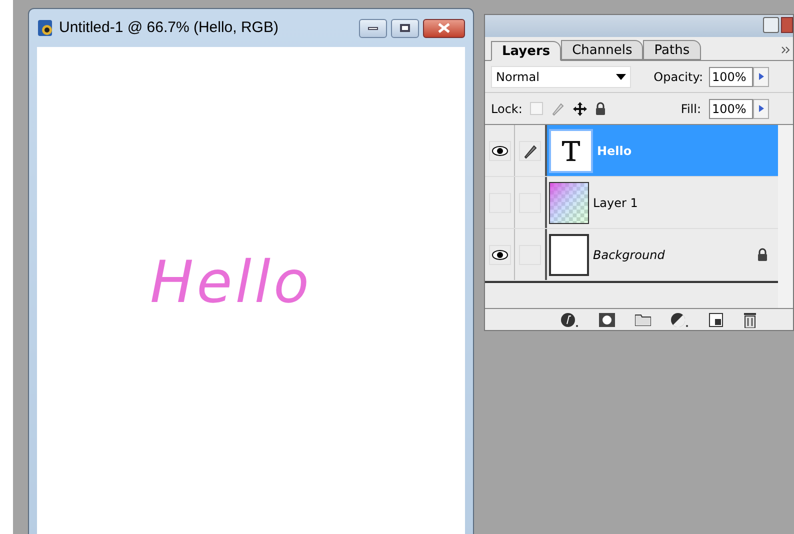 This screenshot has height=534, width=794. I want to click on layer-name: Hello, so click(615, 151).